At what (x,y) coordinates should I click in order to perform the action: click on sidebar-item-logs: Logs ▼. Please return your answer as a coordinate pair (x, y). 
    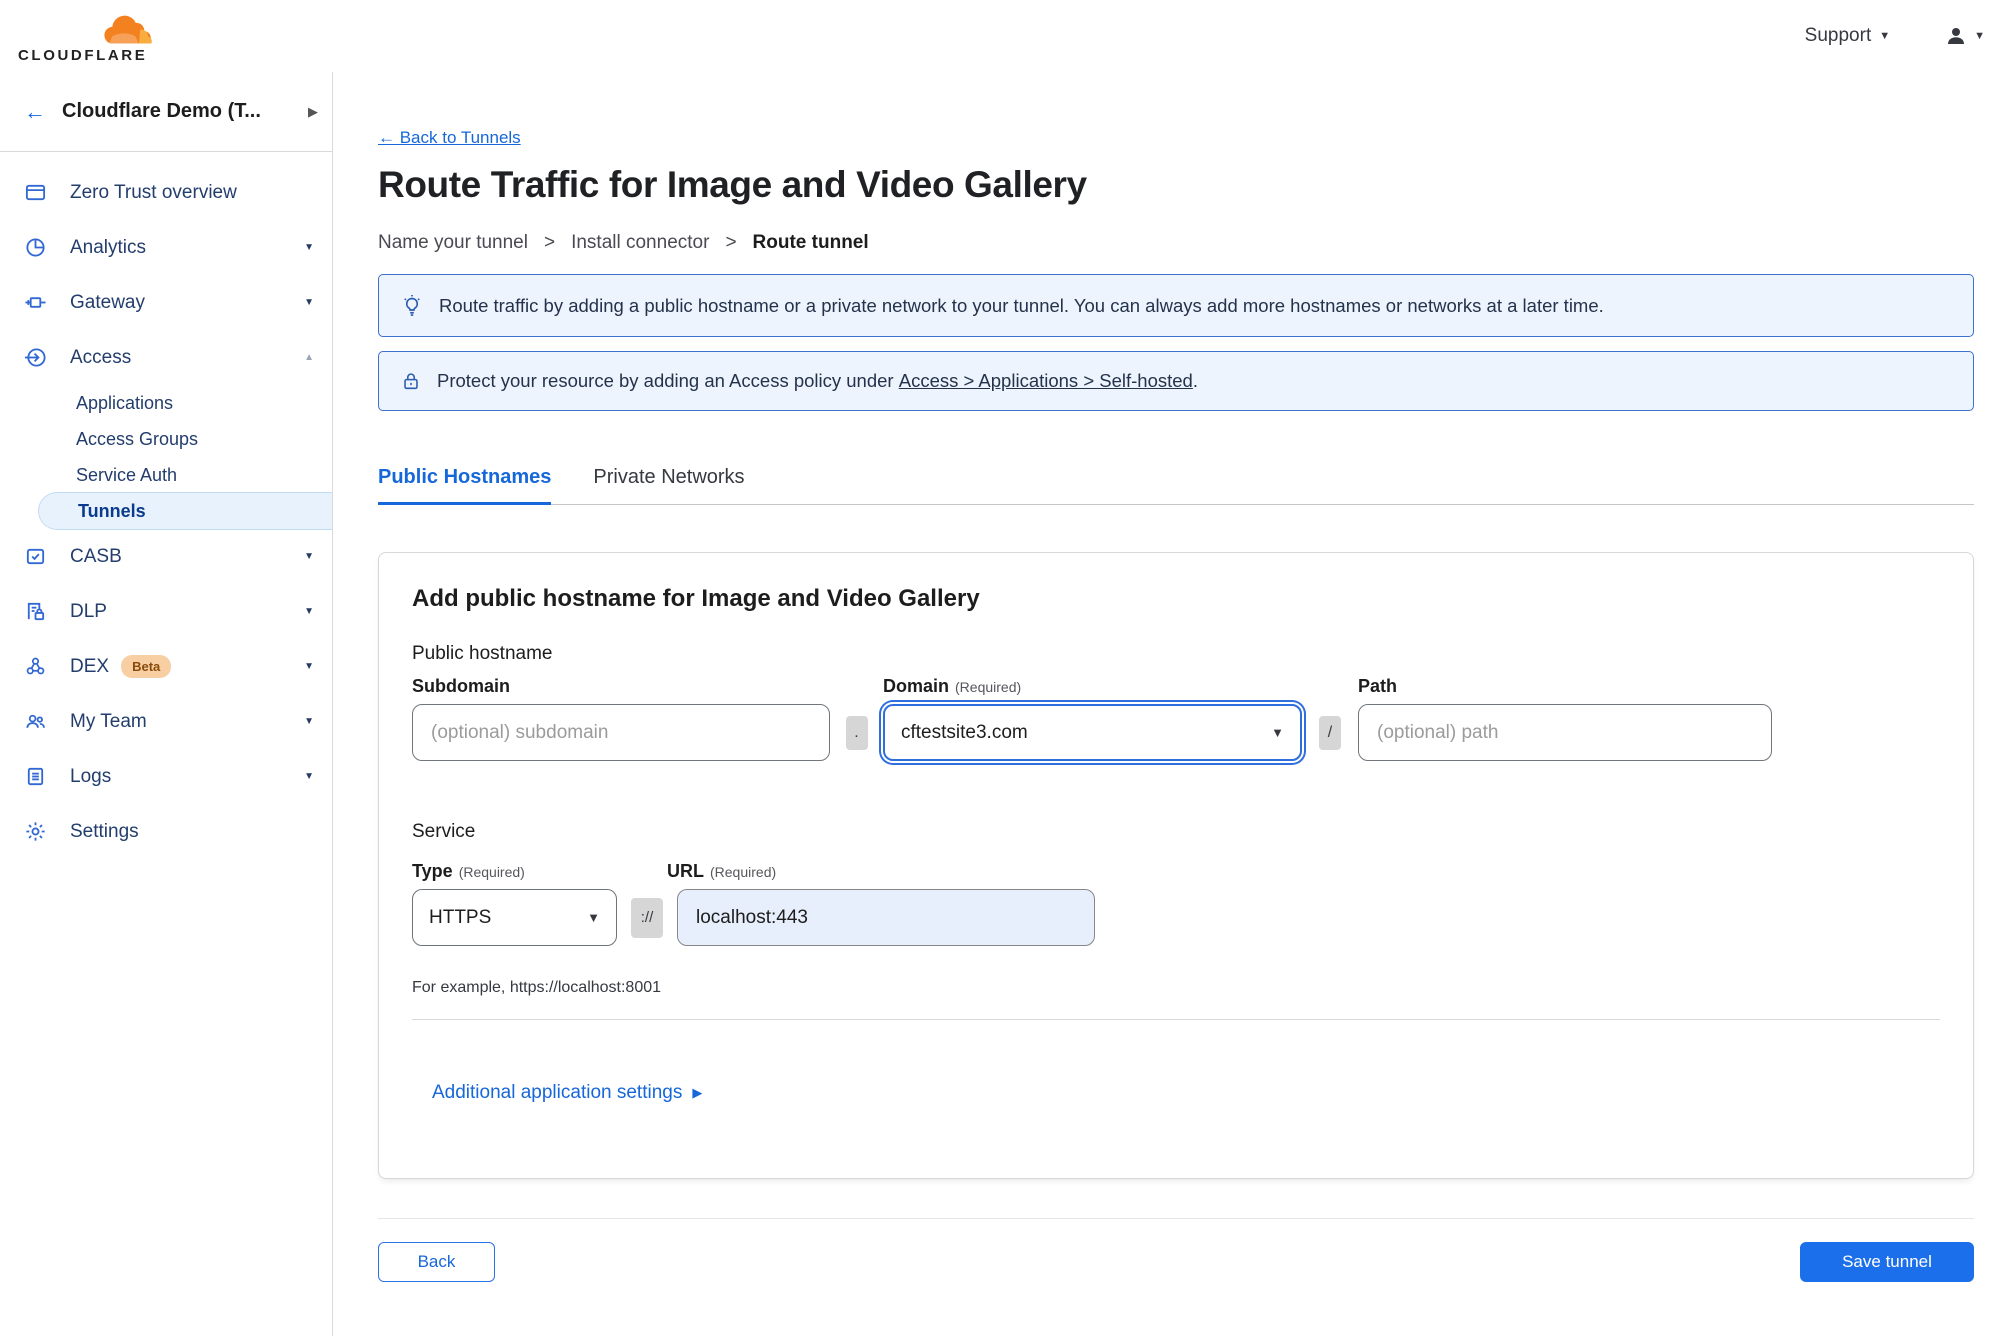
    Looking at the image, I should click on (166, 776).